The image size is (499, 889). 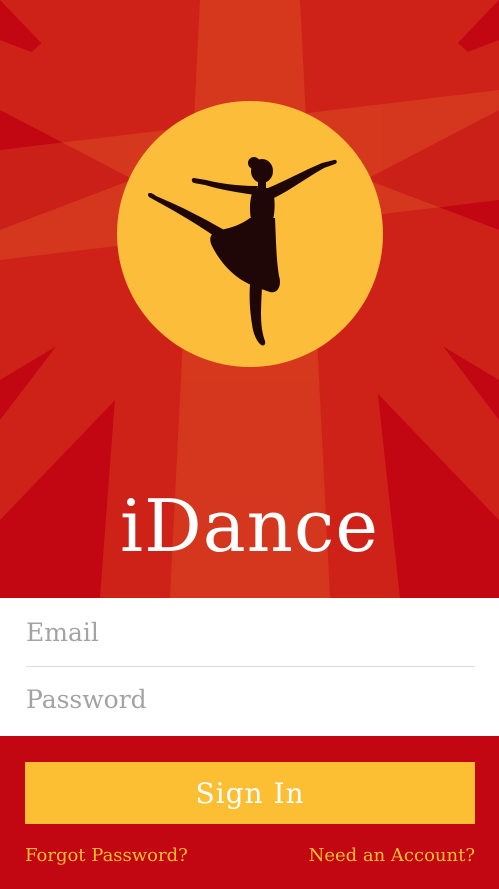 What do you see at coordinates (392, 856) in the screenshot?
I see `need-account-link: Need an Account?` at bounding box center [392, 856].